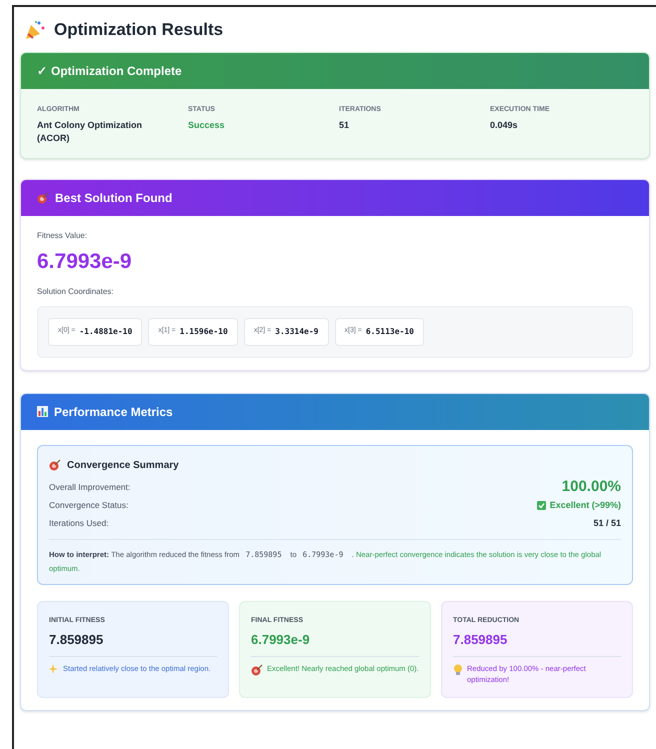  Describe the element at coordinates (504, 125) in the screenshot. I see `field-value: 0.049s` at that location.